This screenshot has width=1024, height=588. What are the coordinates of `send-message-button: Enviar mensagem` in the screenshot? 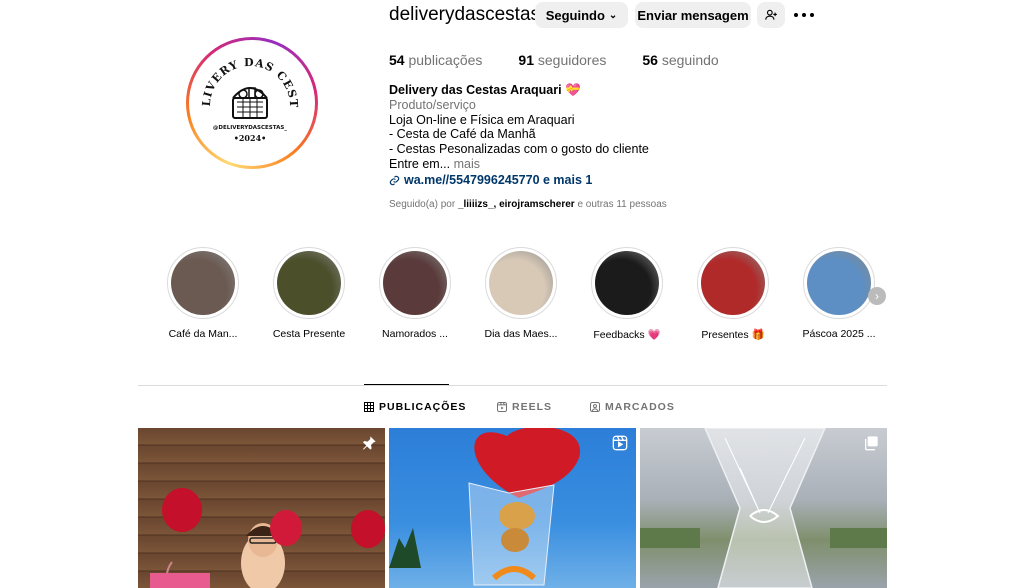 It's located at (693, 15).